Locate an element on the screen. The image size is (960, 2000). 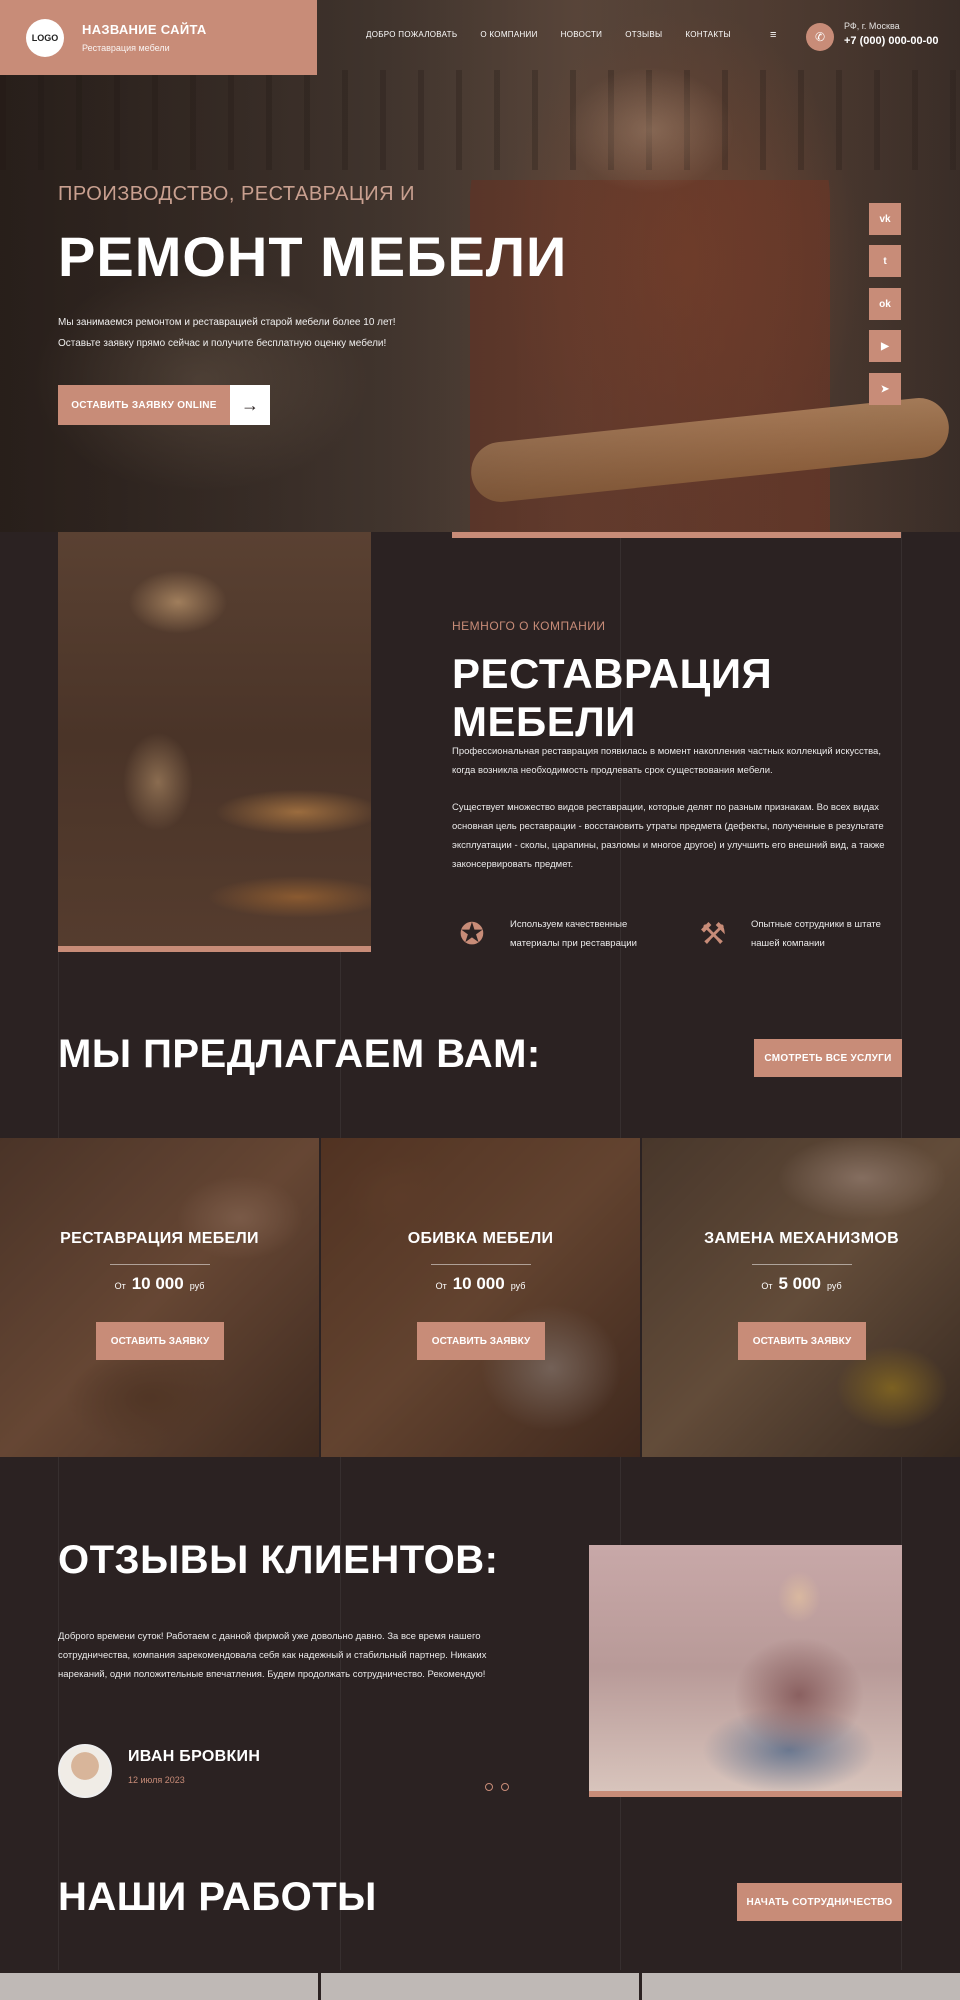
about-kicker: НЕМНОГО О КОМПАНИИ is located at coordinates (529, 626).